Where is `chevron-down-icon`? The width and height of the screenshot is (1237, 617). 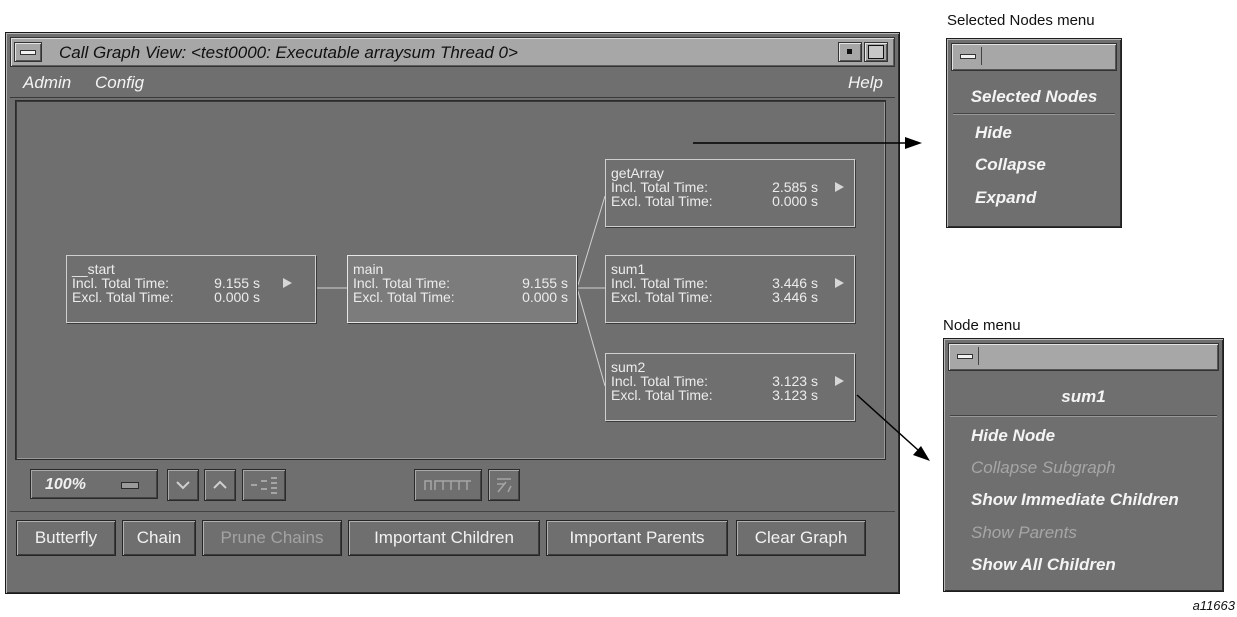
chevron-down-icon is located at coordinates (183, 485).